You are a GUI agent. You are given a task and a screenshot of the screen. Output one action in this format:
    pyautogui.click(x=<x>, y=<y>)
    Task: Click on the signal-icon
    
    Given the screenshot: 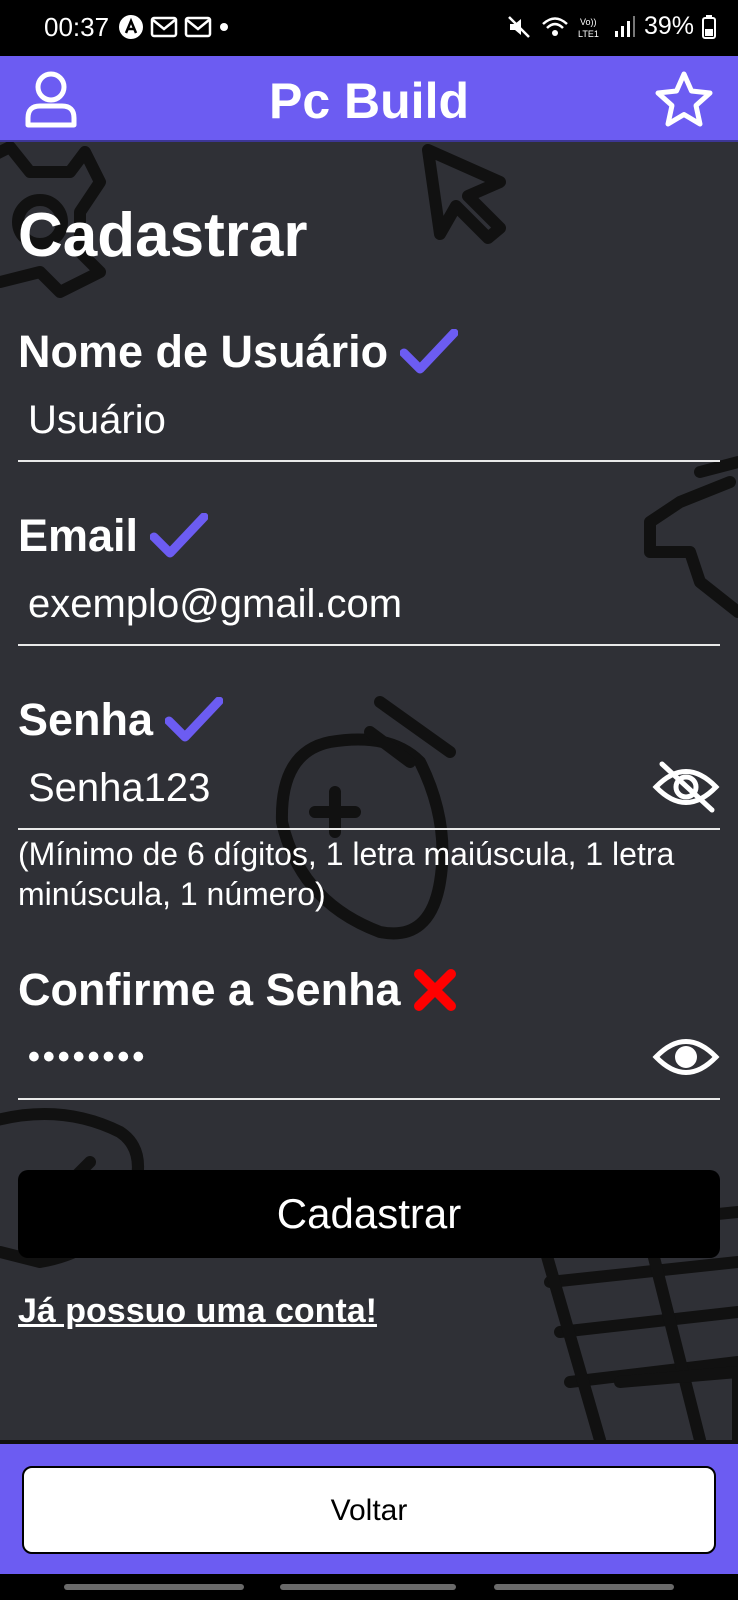 What is the action you would take?
    pyautogui.click(x=624, y=26)
    